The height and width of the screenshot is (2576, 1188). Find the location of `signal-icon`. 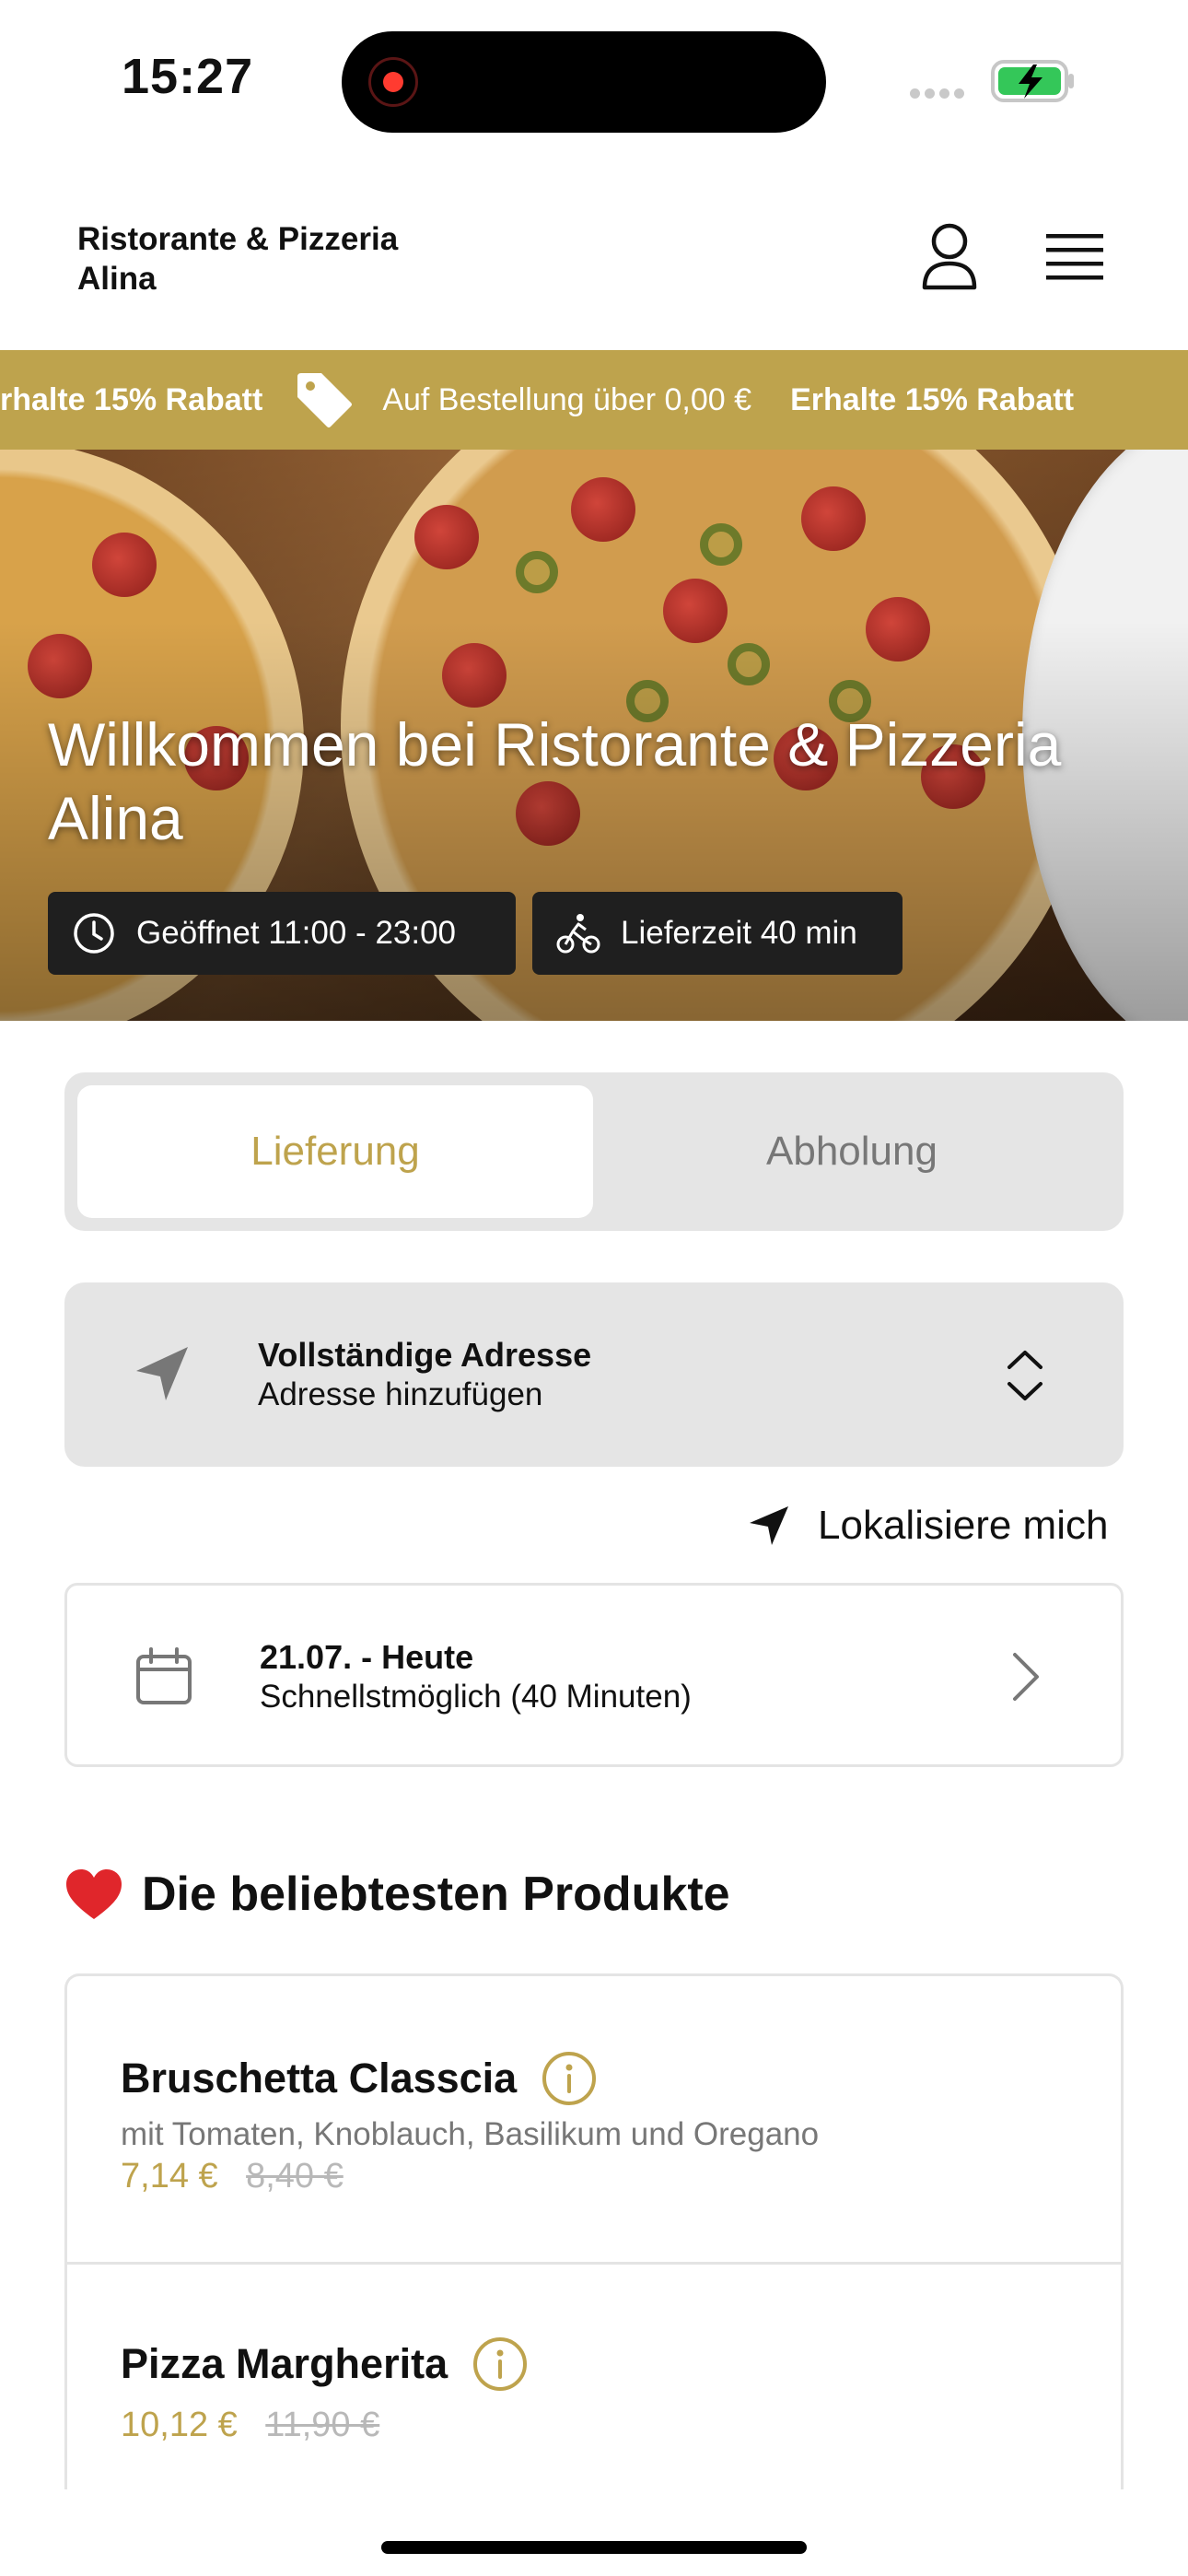

signal-icon is located at coordinates (942, 93).